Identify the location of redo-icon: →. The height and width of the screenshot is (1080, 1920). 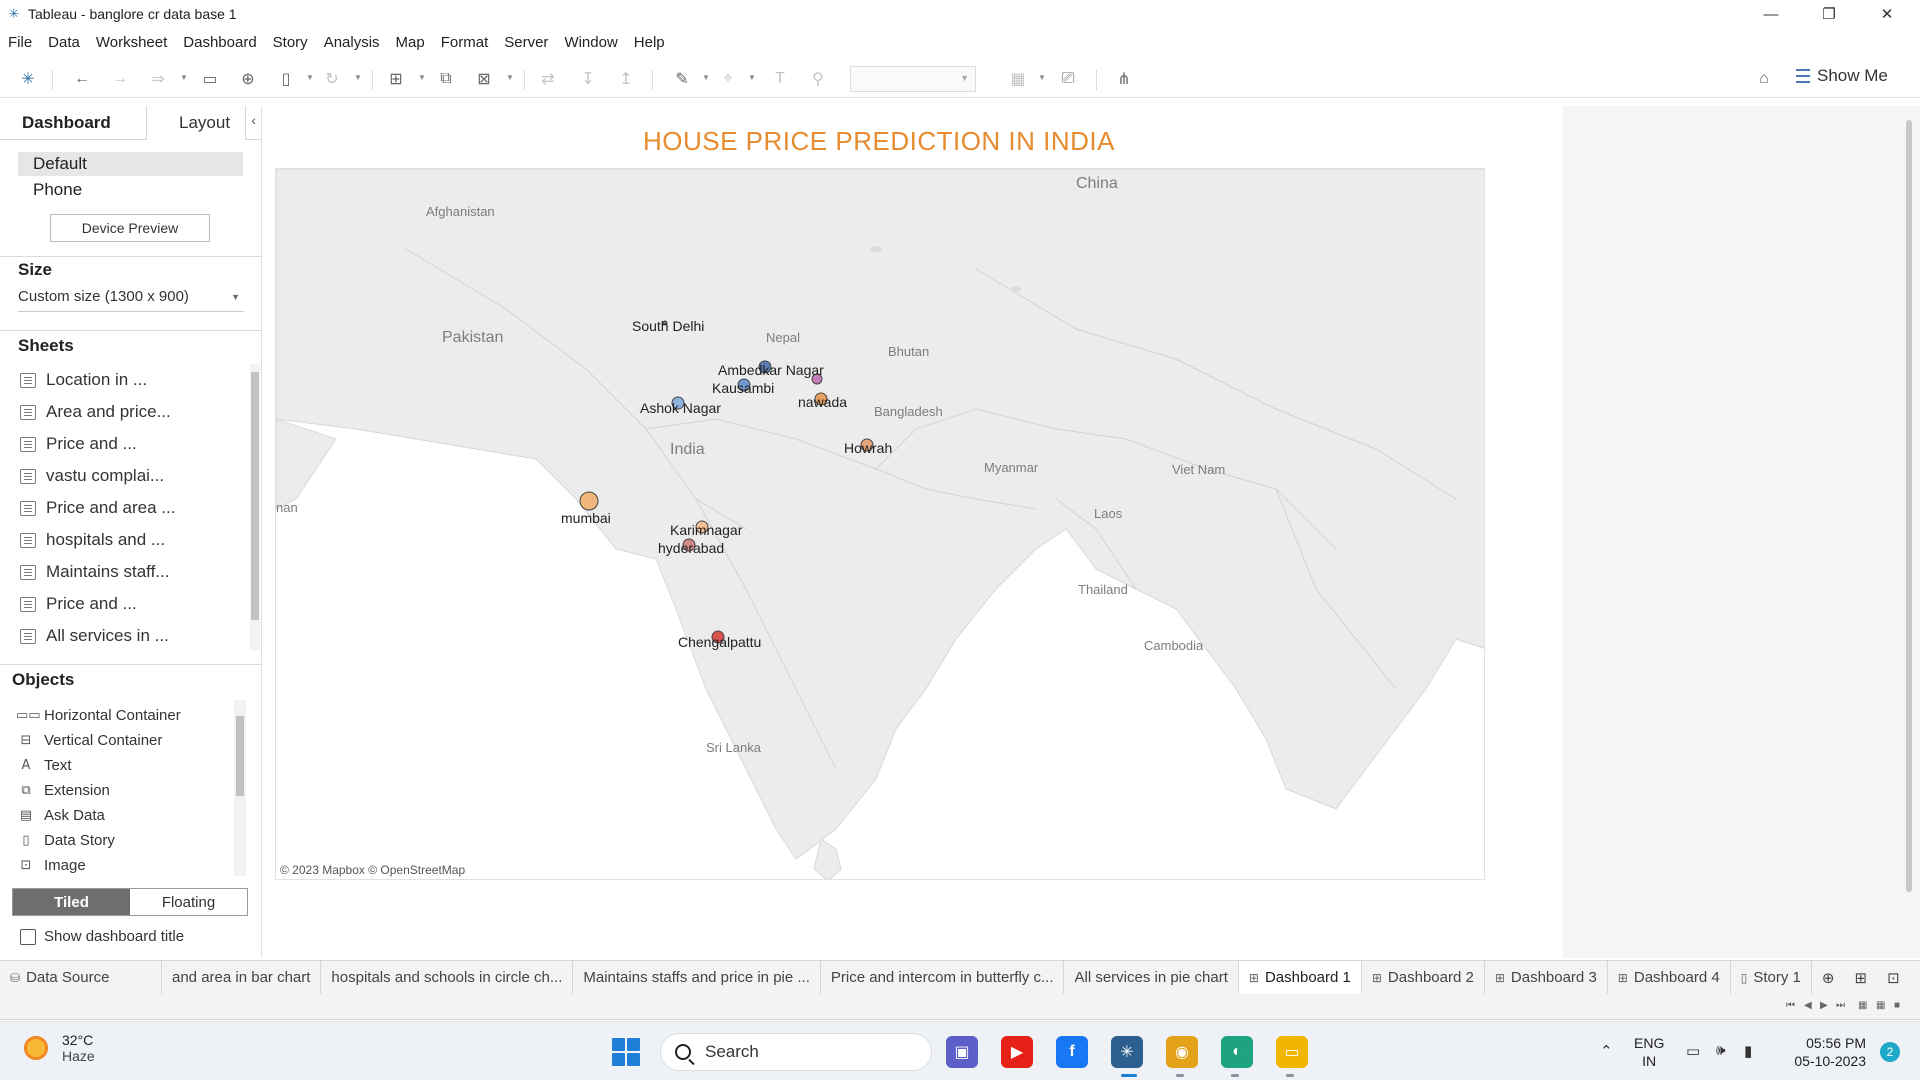
(120, 79).